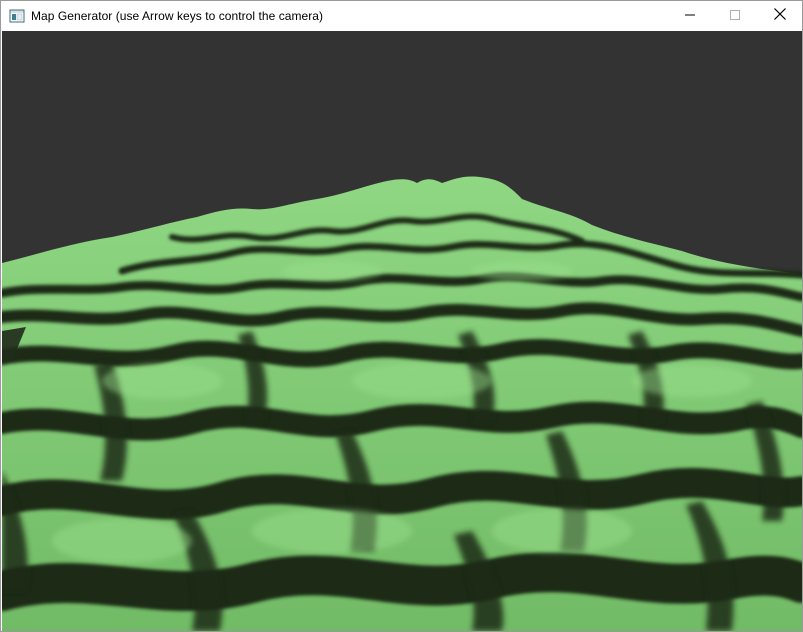 This screenshot has width=803, height=632. I want to click on window-controls, so click(734, 15).